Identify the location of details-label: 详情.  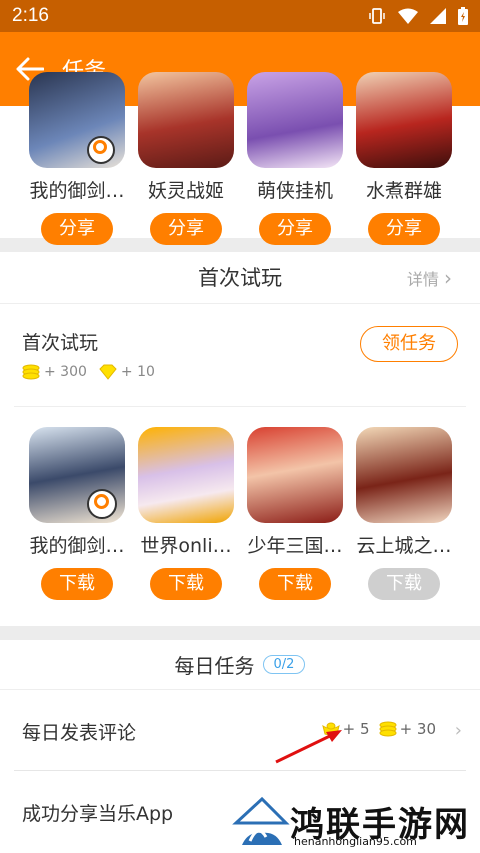
(422, 279).